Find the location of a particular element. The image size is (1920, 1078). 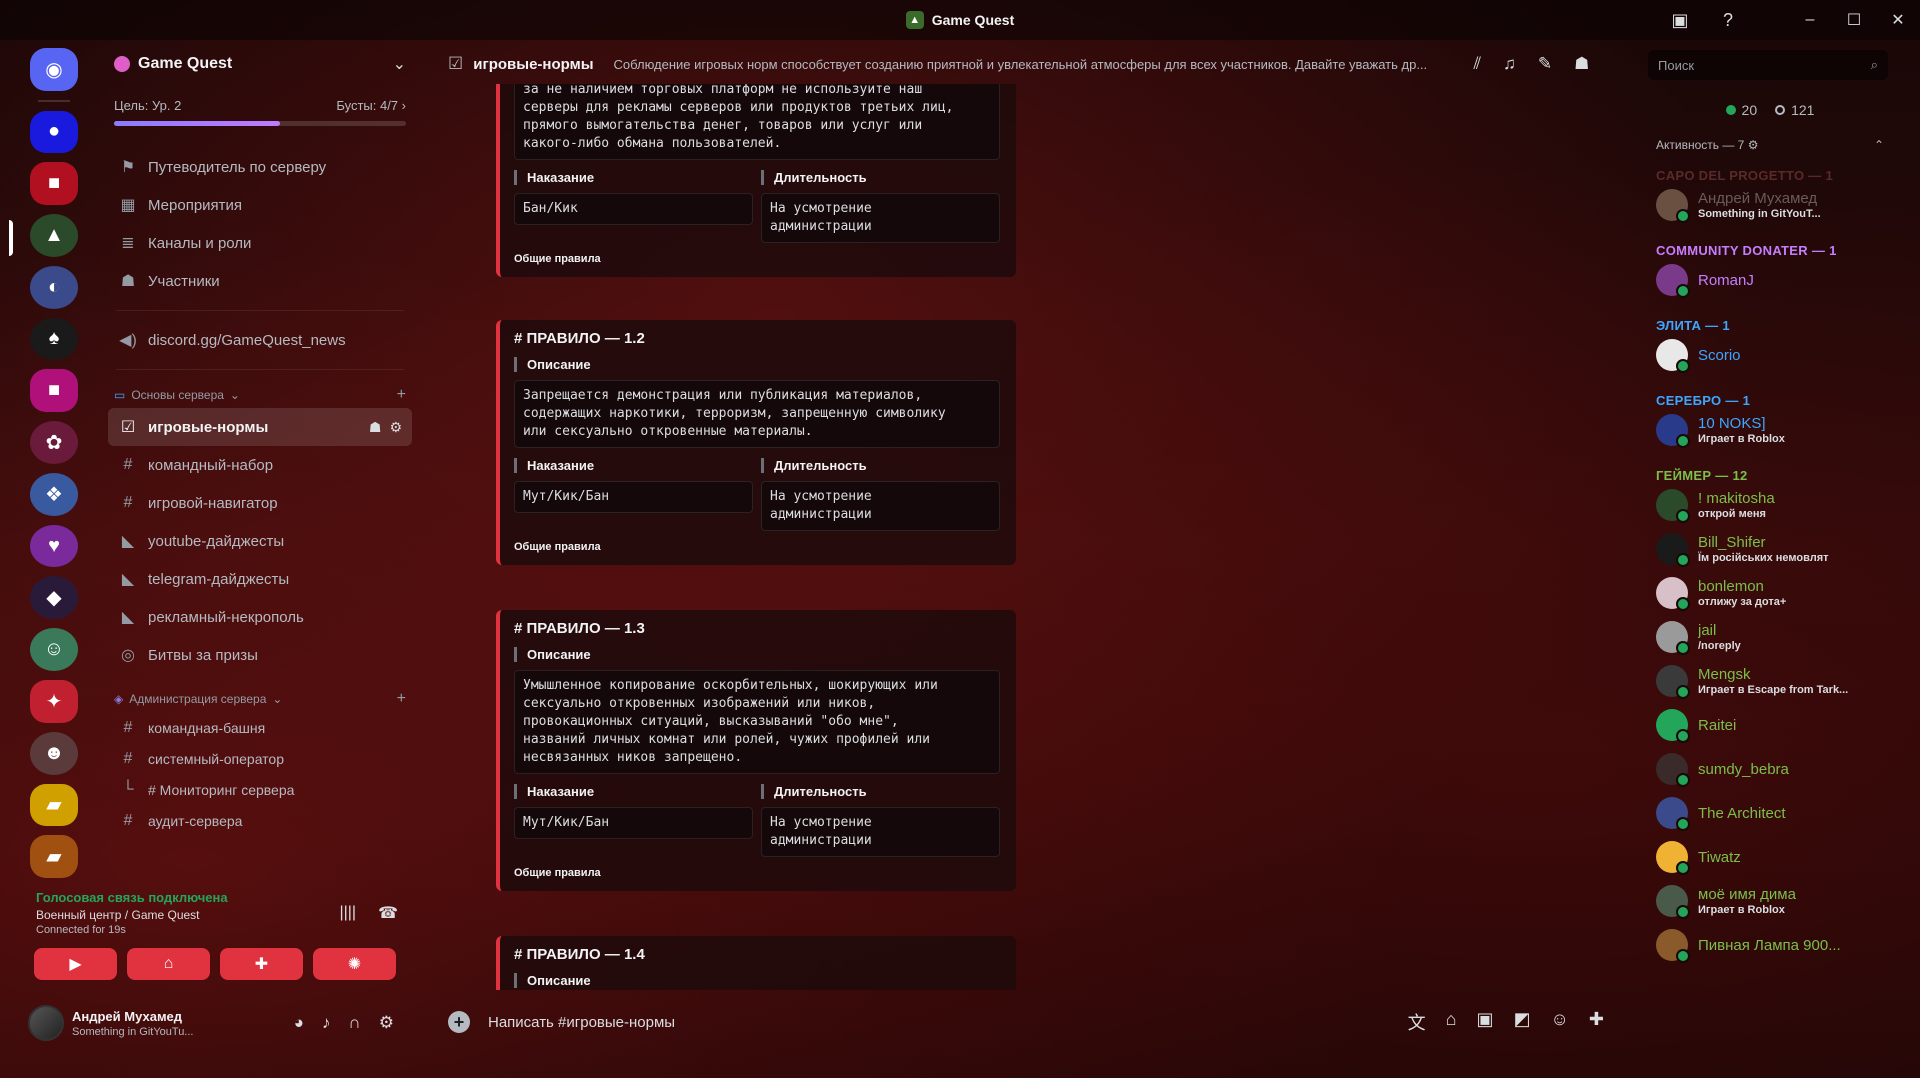

server-icon: ♥ is located at coordinates (54, 546).